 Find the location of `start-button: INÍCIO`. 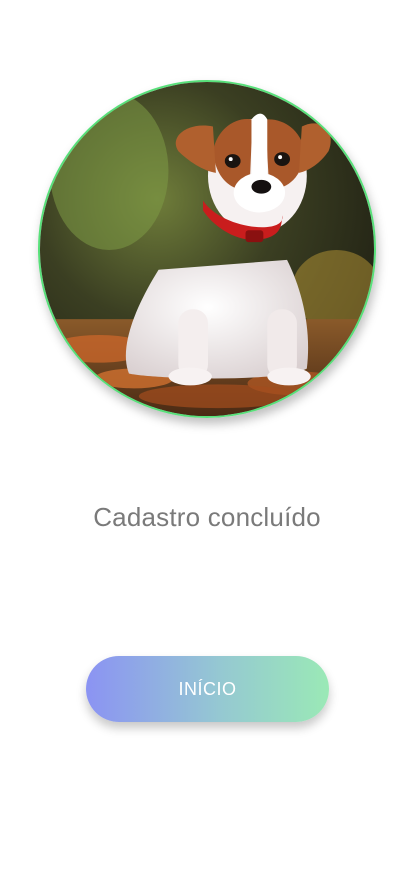

start-button: INÍCIO is located at coordinates (207, 689).